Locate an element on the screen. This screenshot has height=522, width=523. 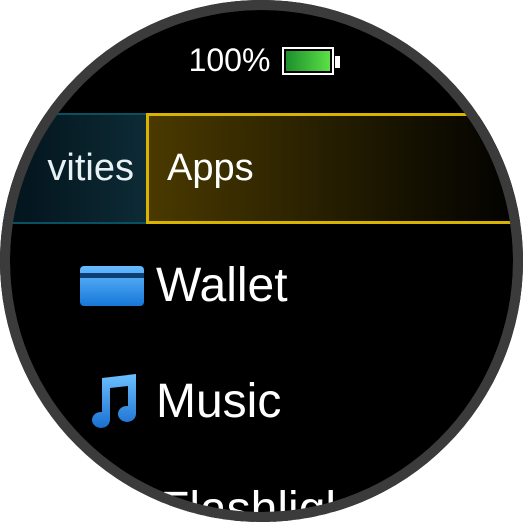
menu-item-label: Music is located at coordinates (219, 401).